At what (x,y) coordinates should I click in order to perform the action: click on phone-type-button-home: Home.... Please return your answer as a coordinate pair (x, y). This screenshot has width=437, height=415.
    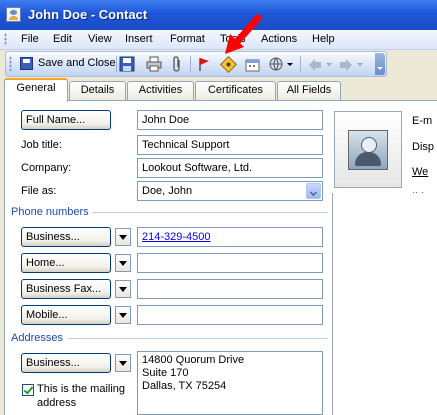
    Looking at the image, I should click on (66, 263).